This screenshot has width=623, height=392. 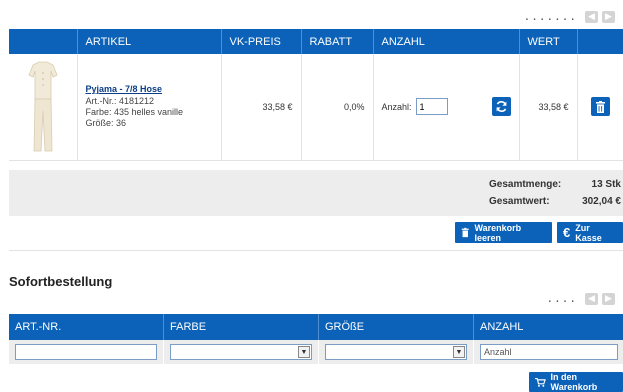 What do you see at coordinates (261, 107) in the screenshot?
I see `price-cell: 33,58 €` at bounding box center [261, 107].